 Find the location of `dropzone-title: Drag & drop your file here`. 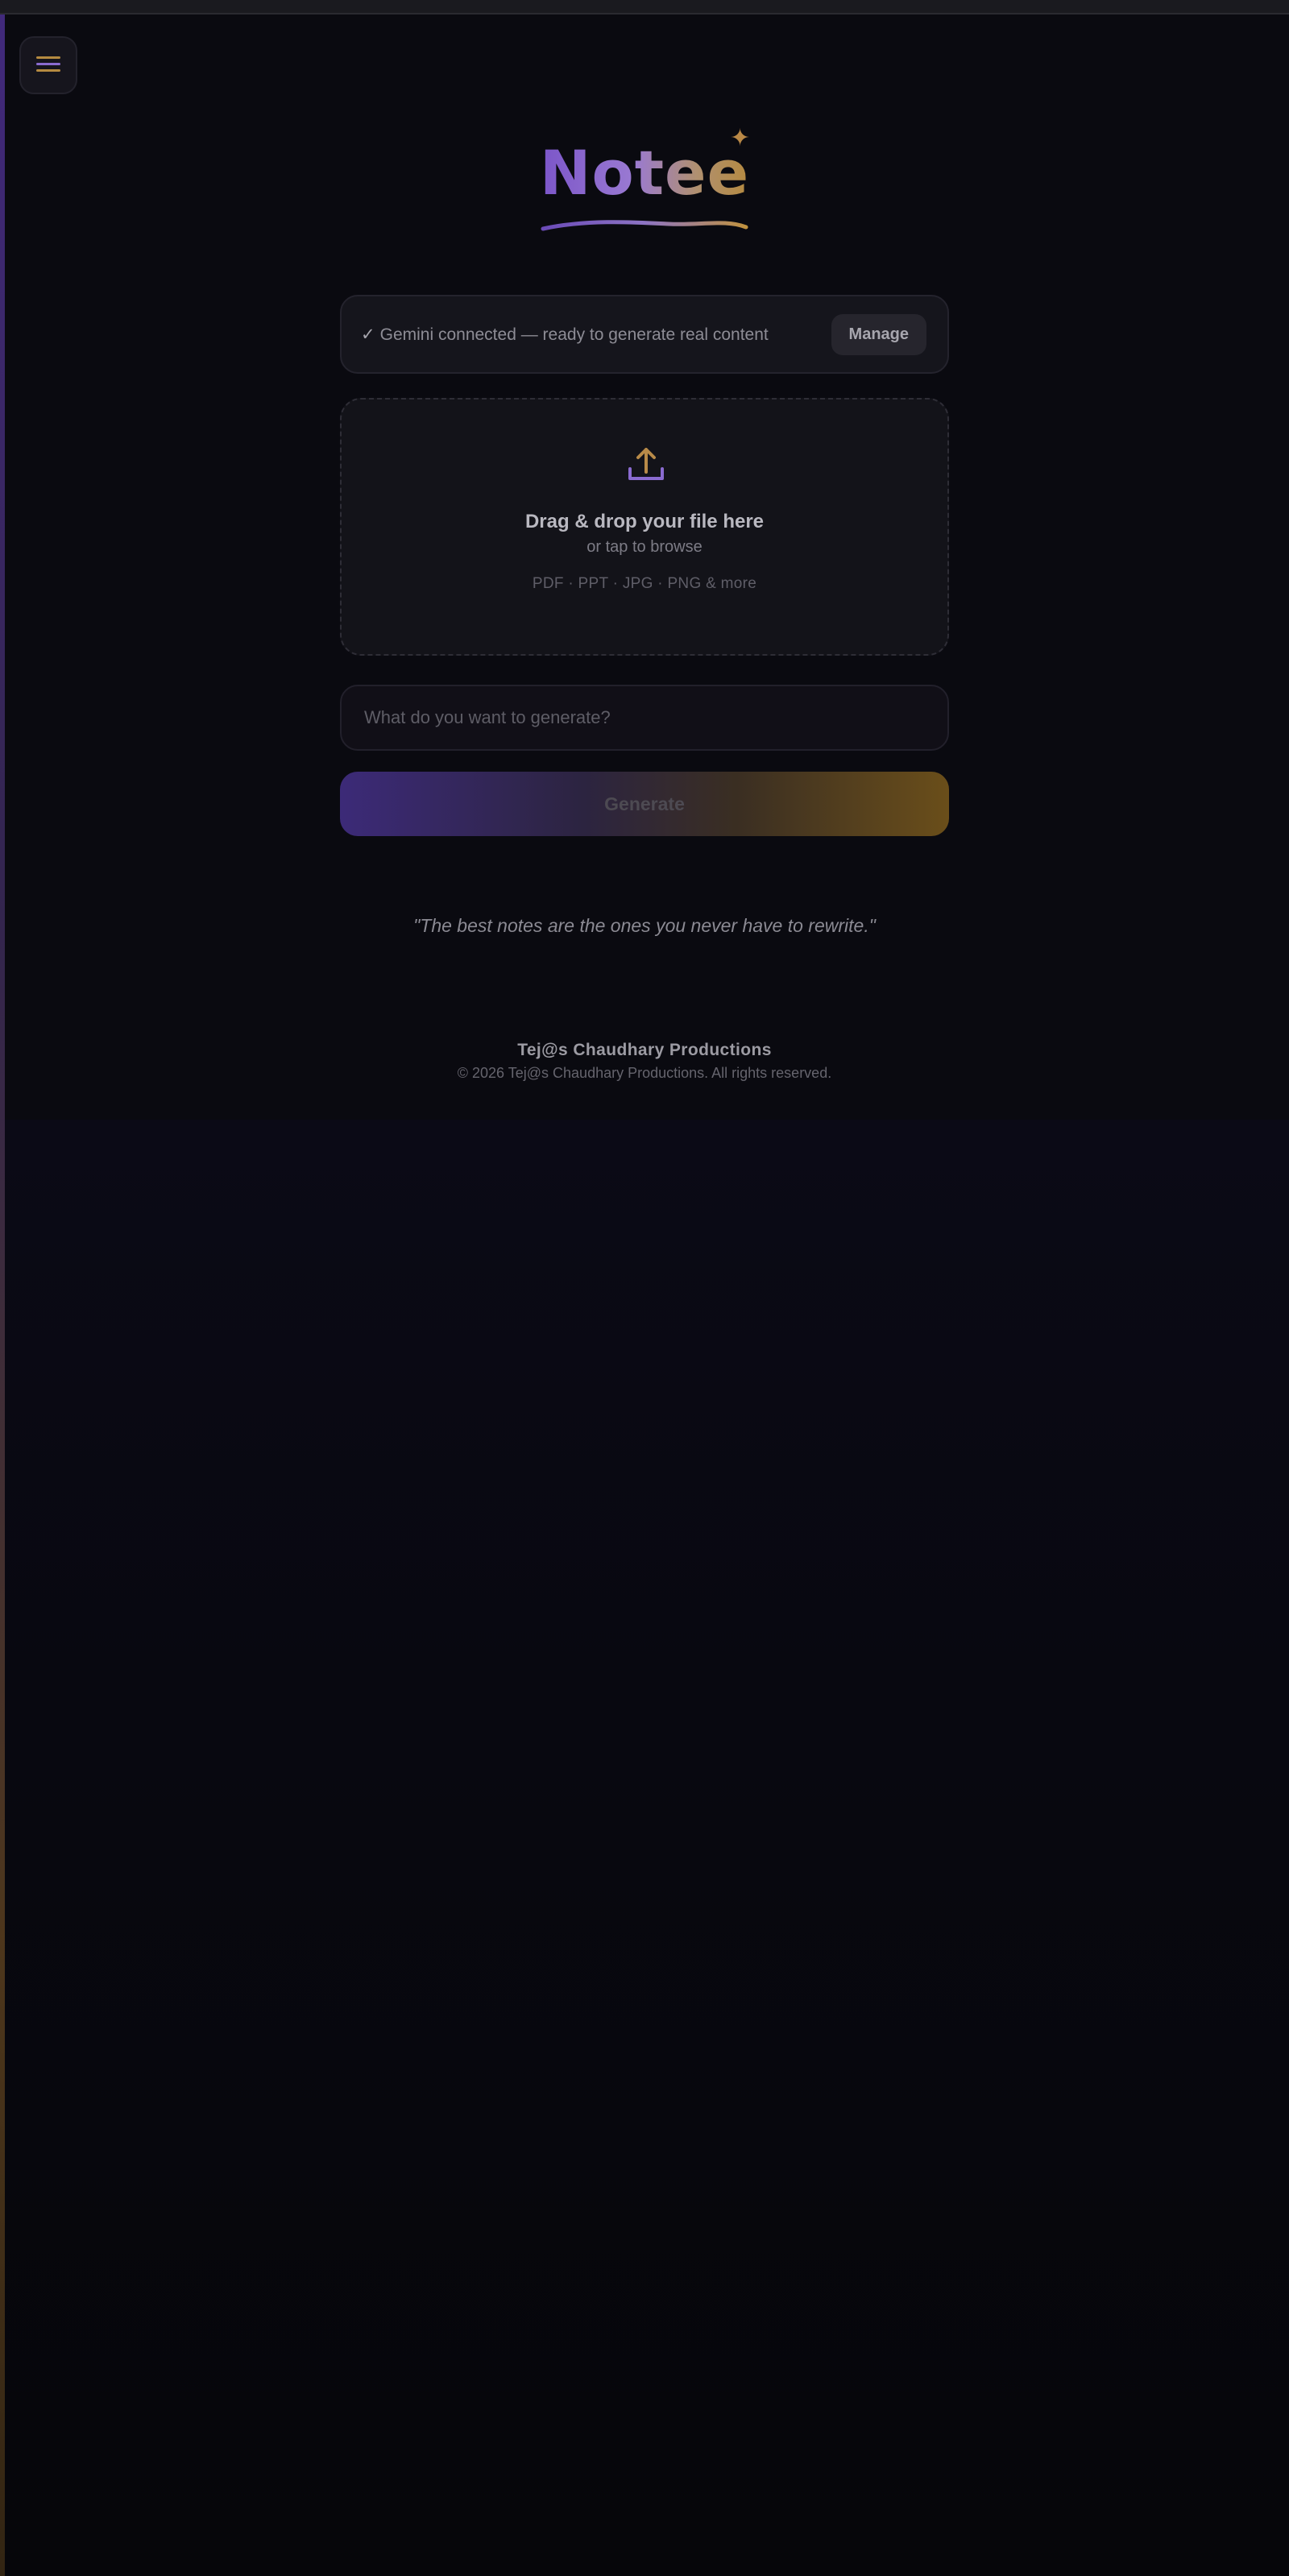

dropzone-title: Drag & drop your file here is located at coordinates (644, 521).